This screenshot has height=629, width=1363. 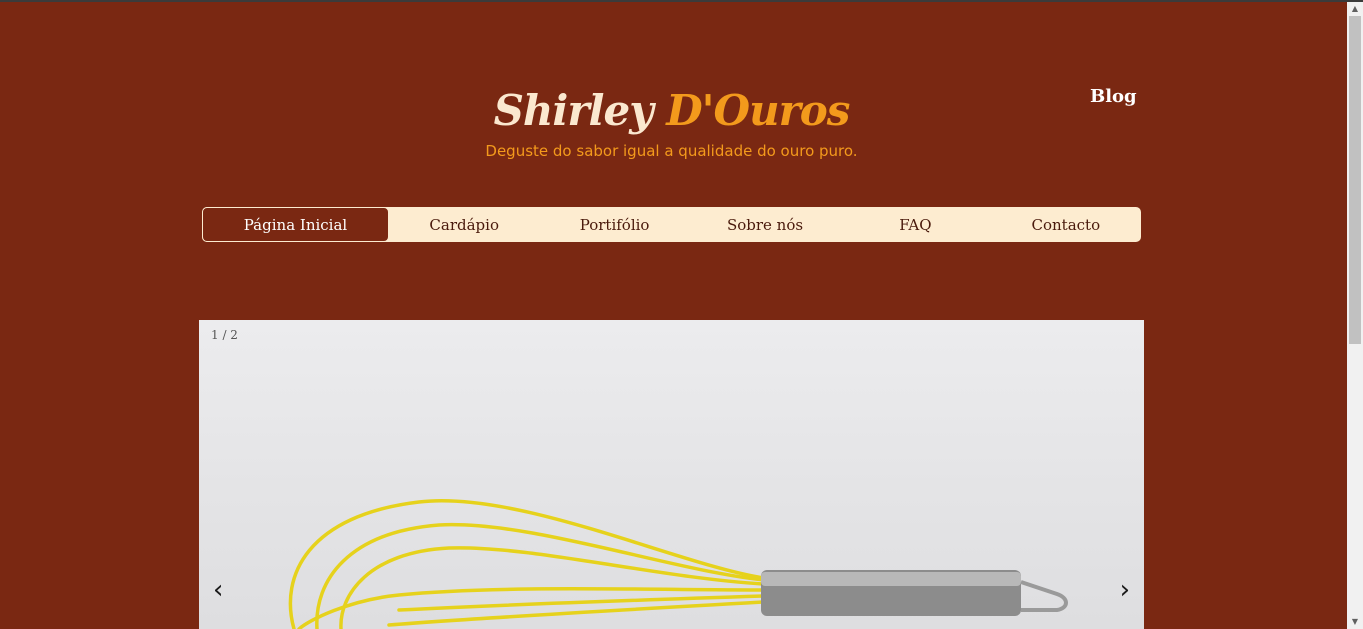 I want to click on nav-item-pagina-inicial: Página Inicial, so click(x=295, y=224).